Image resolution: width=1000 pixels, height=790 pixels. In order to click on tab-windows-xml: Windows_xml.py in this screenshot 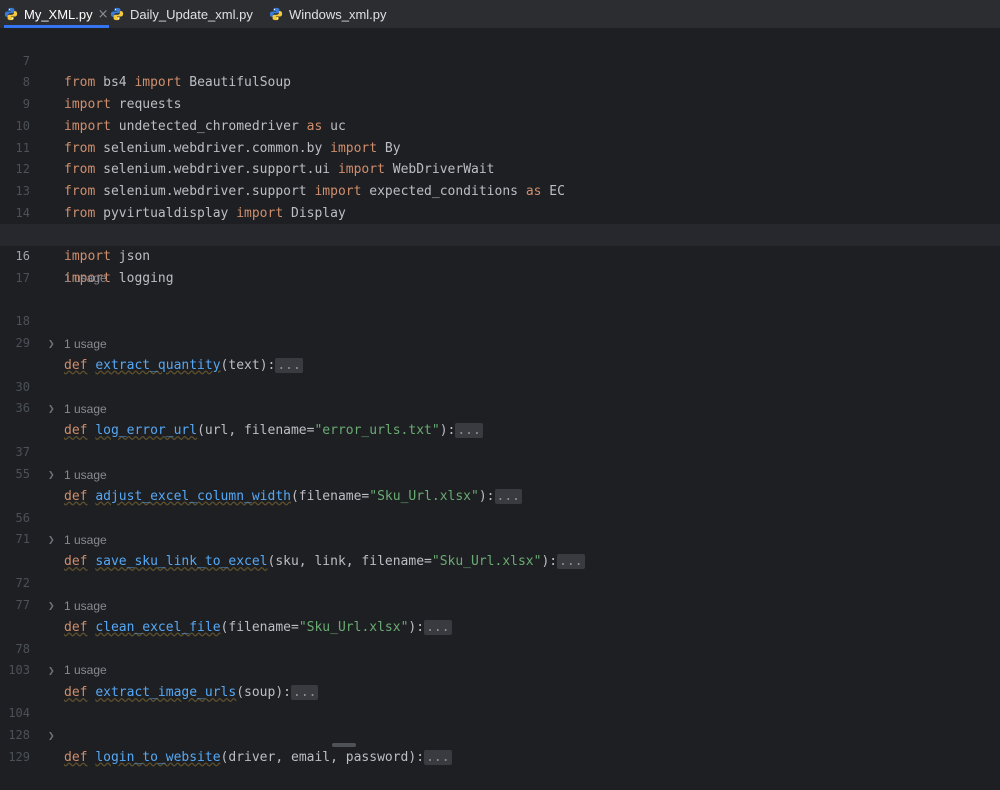, I will do `click(328, 14)`.